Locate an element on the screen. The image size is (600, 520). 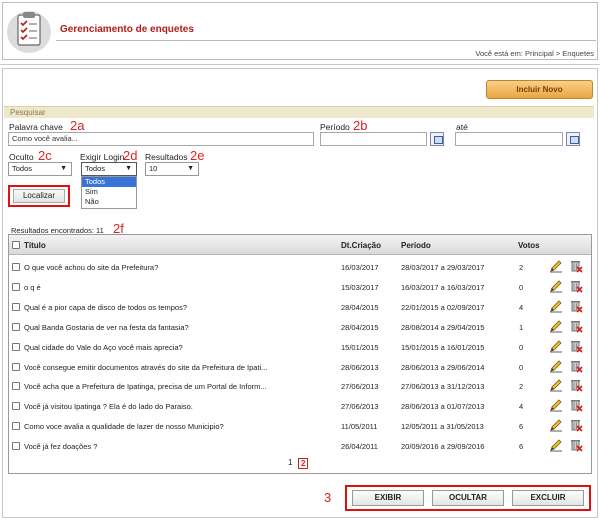
row-date: 27/06/2013 is located at coordinates (360, 387).